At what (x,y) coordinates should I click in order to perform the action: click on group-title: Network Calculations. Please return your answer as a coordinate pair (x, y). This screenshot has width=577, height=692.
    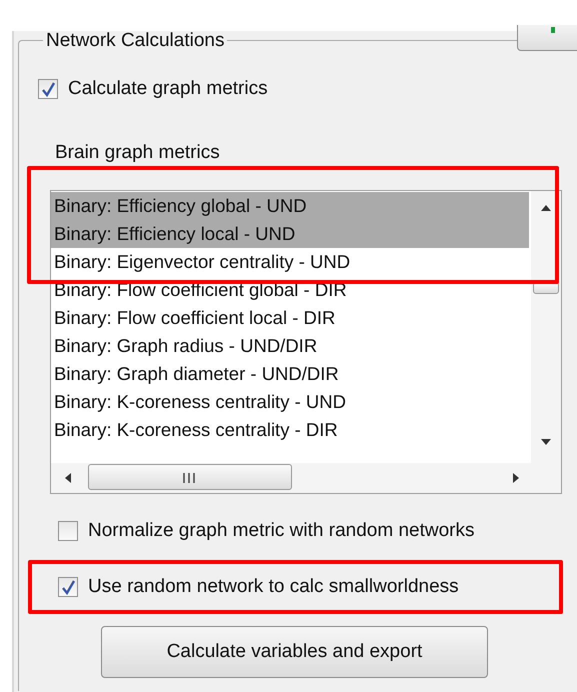
    Looking at the image, I should click on (135, 40).